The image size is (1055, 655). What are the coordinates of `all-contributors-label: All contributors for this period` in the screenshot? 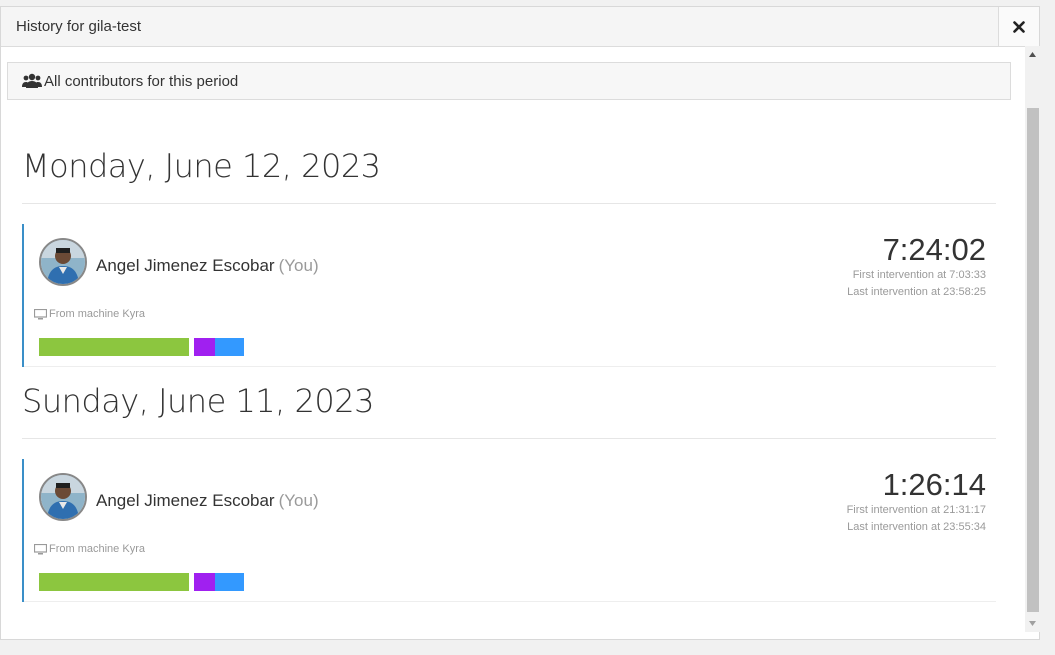 It's located at (141, 81).